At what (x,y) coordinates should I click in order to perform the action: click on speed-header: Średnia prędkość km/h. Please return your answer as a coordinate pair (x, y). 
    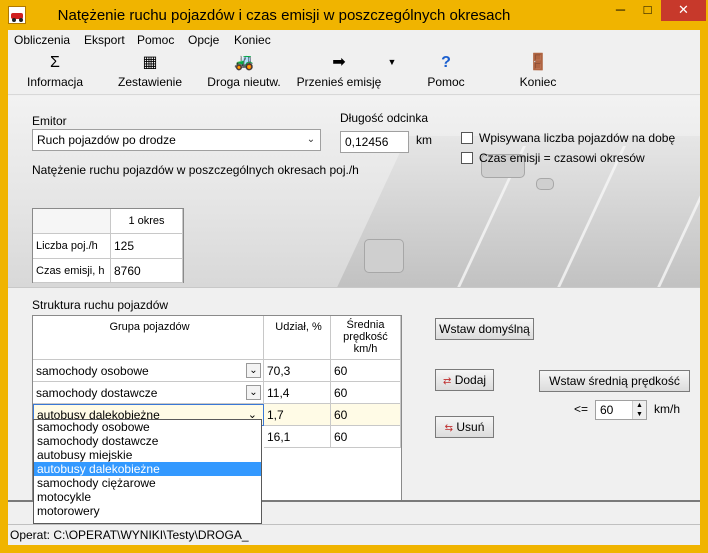
    Looking at the image, I should click on (366, 338).